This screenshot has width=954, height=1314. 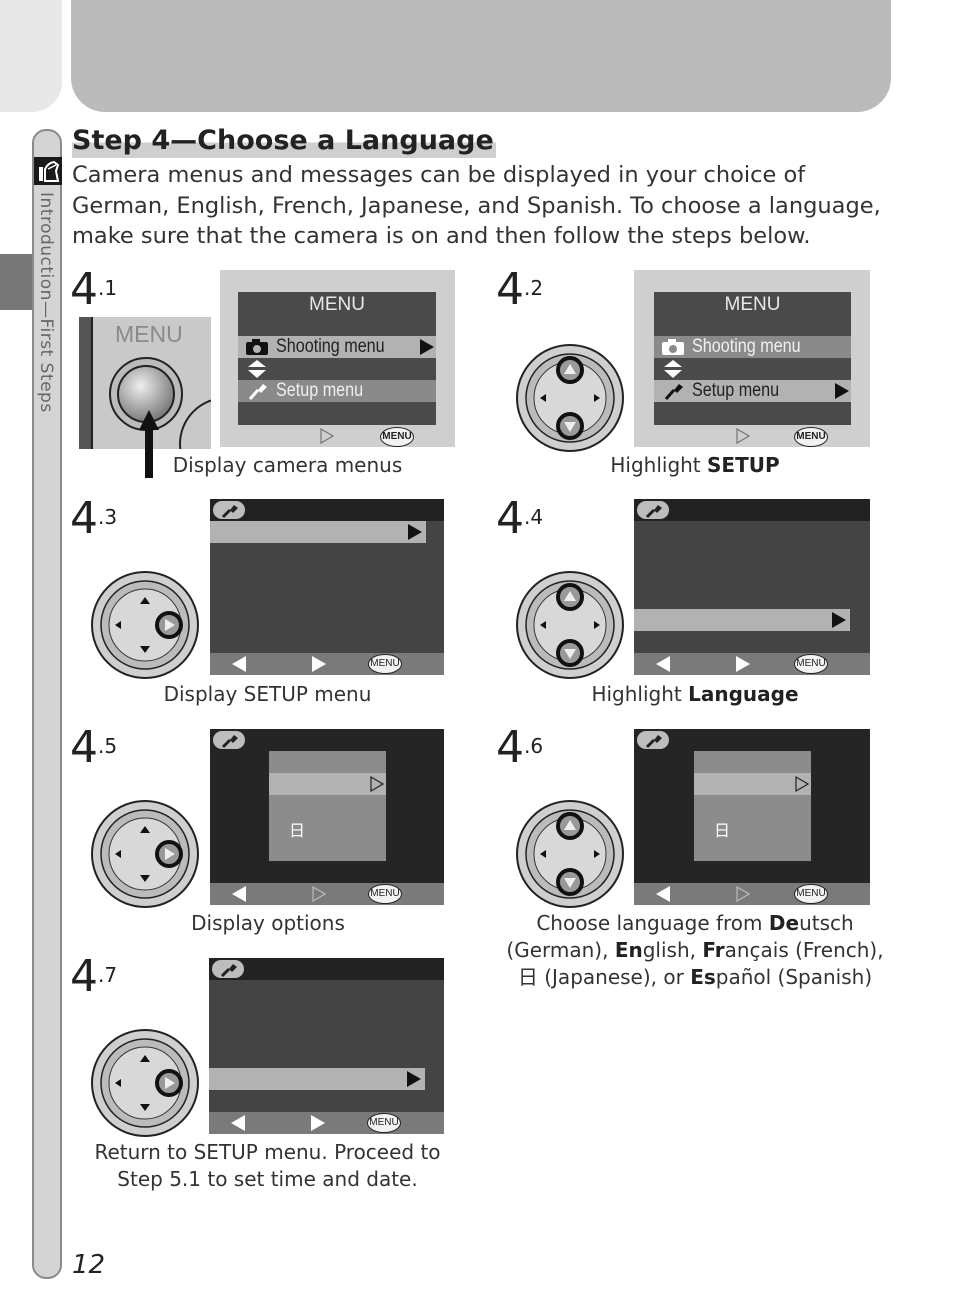 I want to click on caption-segment: Fr, so click(x=713, y=950).